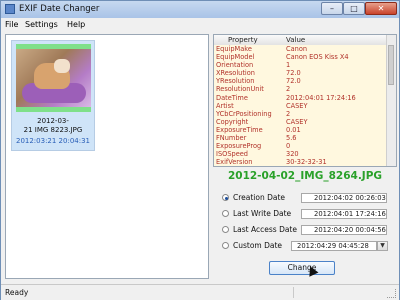 This screenshot has width=400, height=300. What do you see at coordinates (295, 40) in the screenshot?
I see `column-header-value: Value` at bounding box center [295, 40].